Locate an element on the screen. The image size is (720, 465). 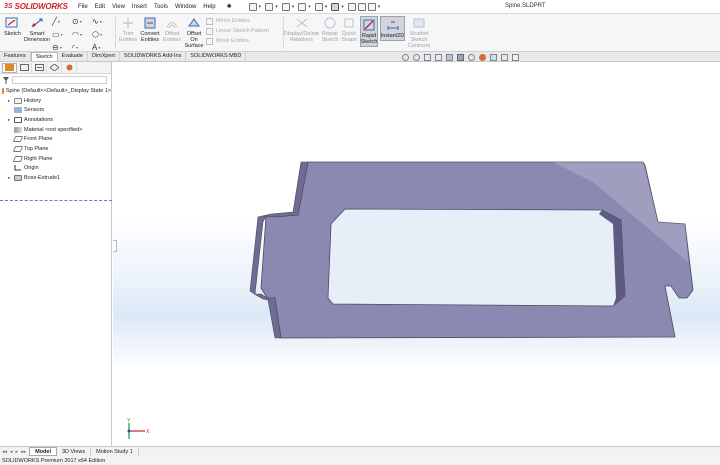
tree-item-boss-extrude1: ▸ Boss-Extrude1 is located at coordinates (56, 178).